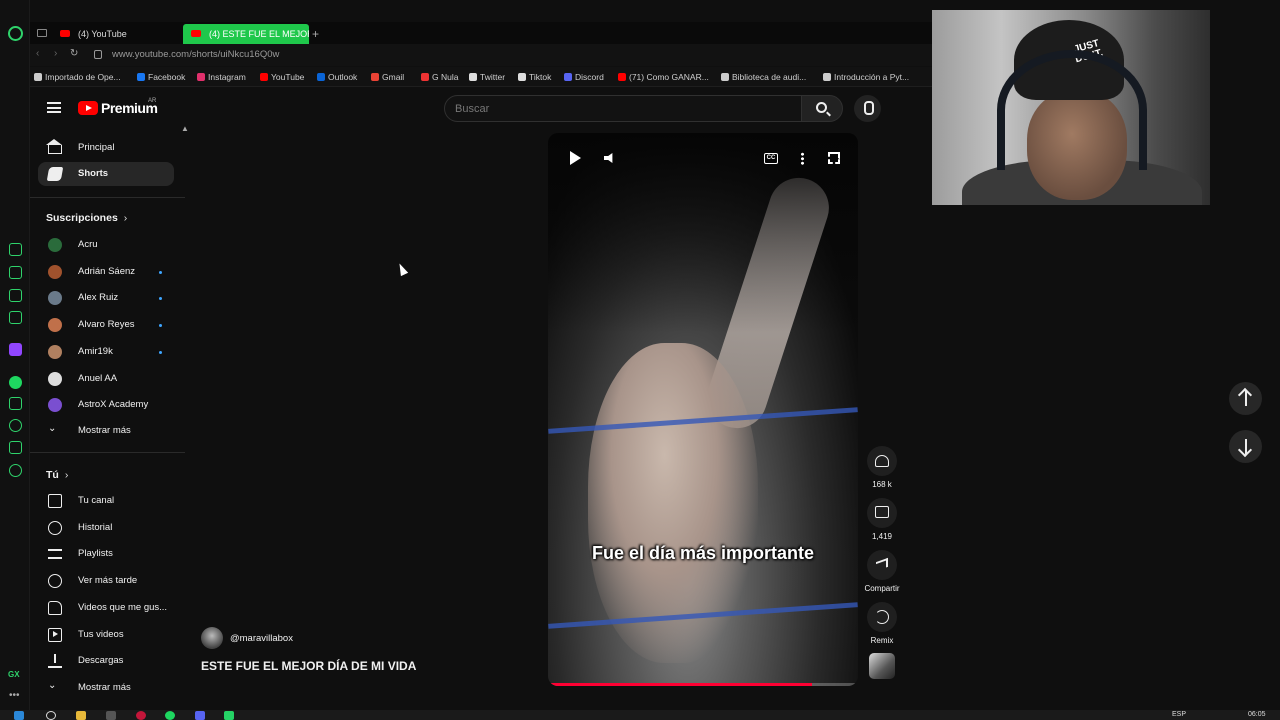 The image size is (1280, 720). I want to click on settings-gear-icon, so click(15, 470).